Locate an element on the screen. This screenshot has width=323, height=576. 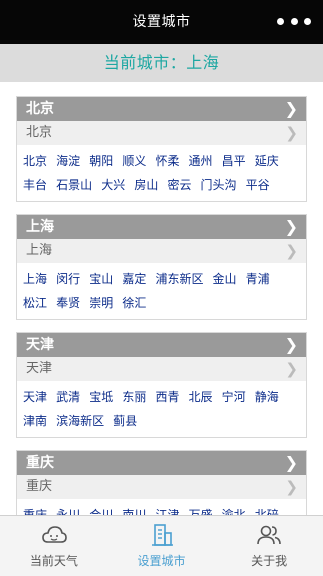
district-link: 蓟县 is located at coordinates (125, 421).